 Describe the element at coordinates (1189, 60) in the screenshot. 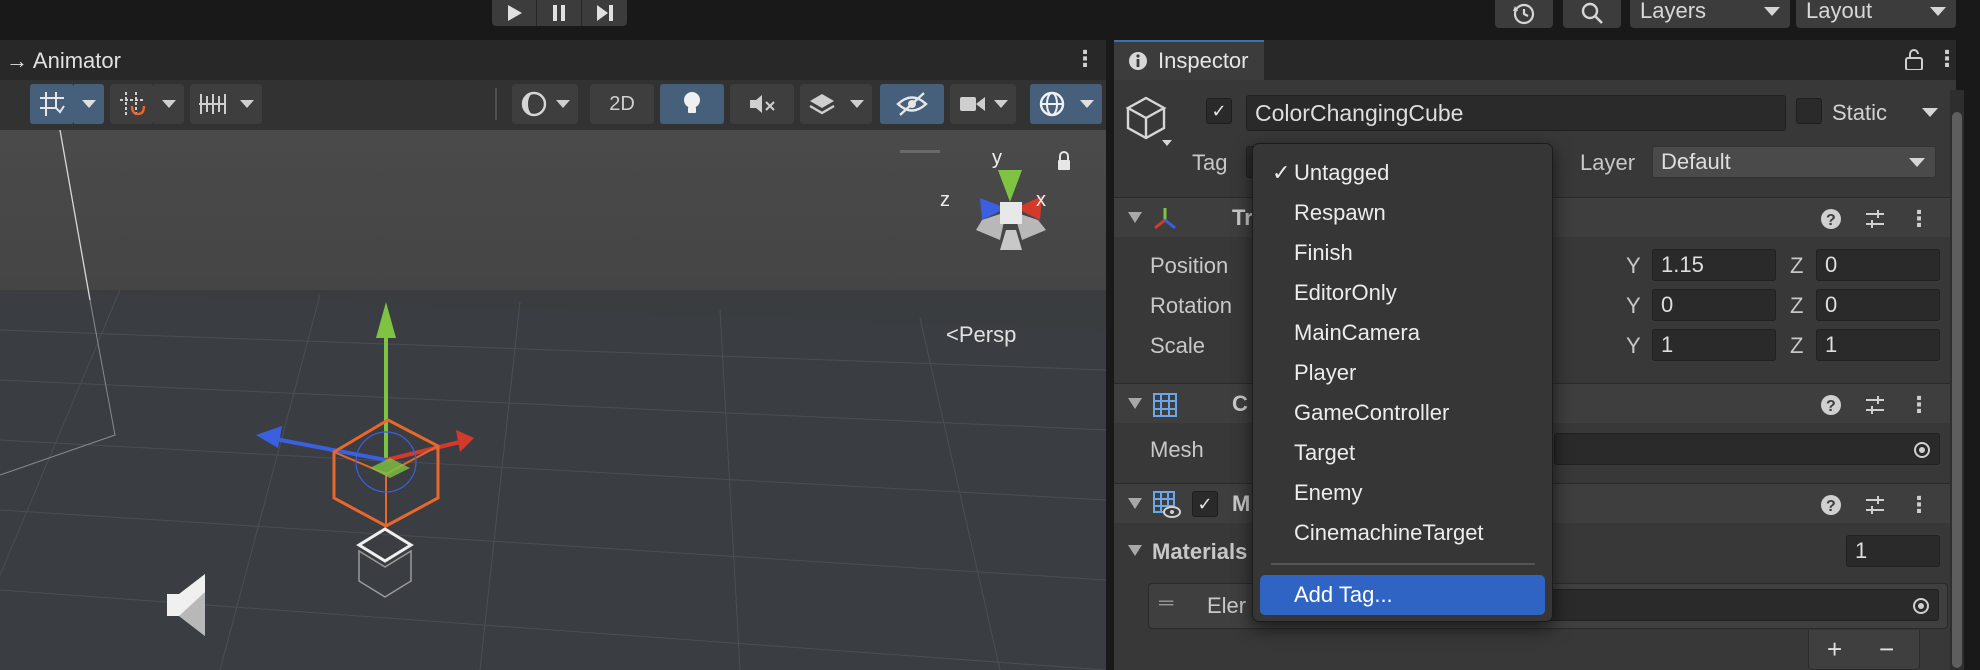

I see `tab-inspector: Inspector` at that location.